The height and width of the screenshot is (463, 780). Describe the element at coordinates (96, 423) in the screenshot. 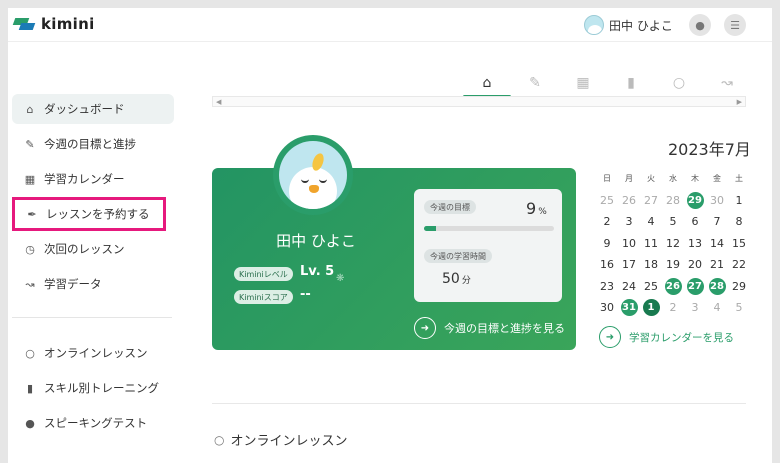

I see `sidebar-item-label: スピーキングテスト` at that location.